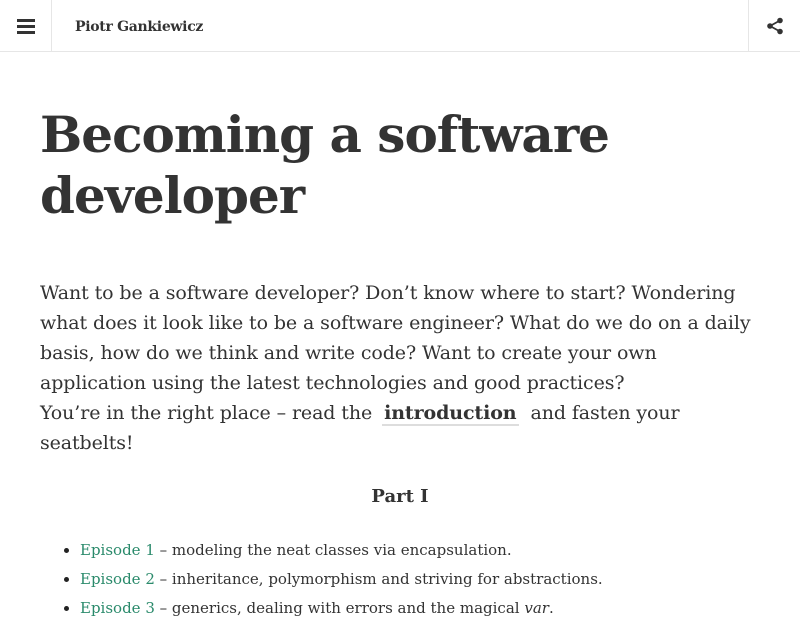 This screenshot has width=800, height=623. What do you see at coordinates (117, 608) in the screenshot?
I see `episode-3-link: Episode 3` at bounding box center [117, 608].